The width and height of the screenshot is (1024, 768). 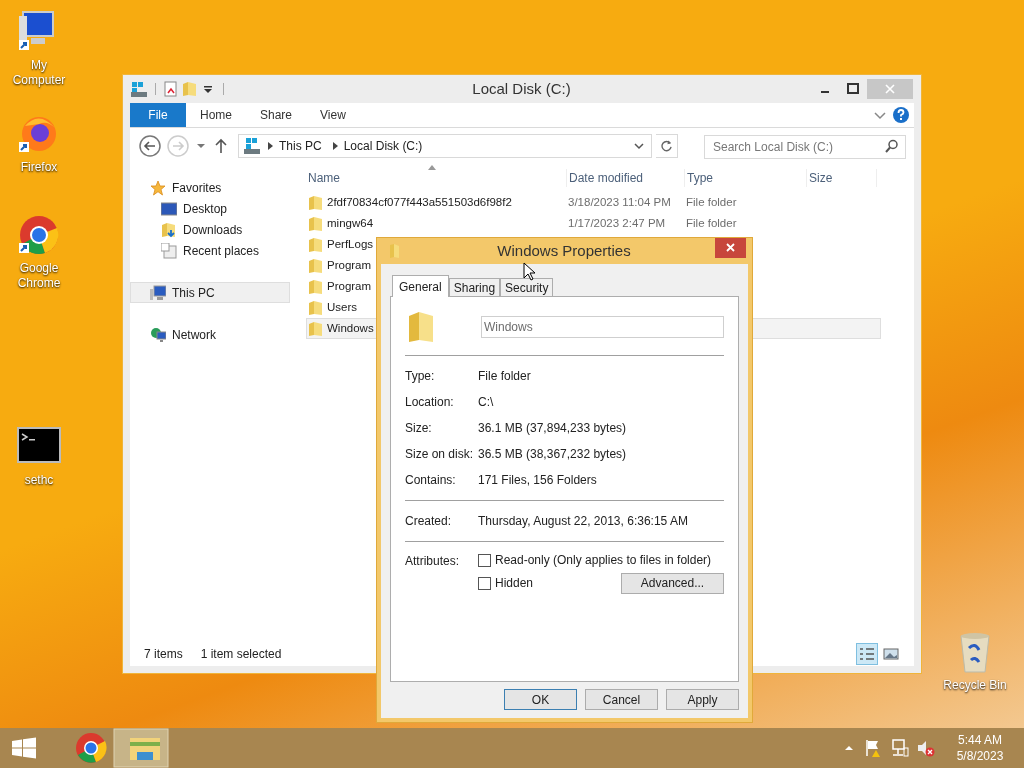 What do you see at coordinates (619, 201) in the screenshot?
I see `date-modified: 3/18/2023 11:04 PM` at bounding box center [619, 201].